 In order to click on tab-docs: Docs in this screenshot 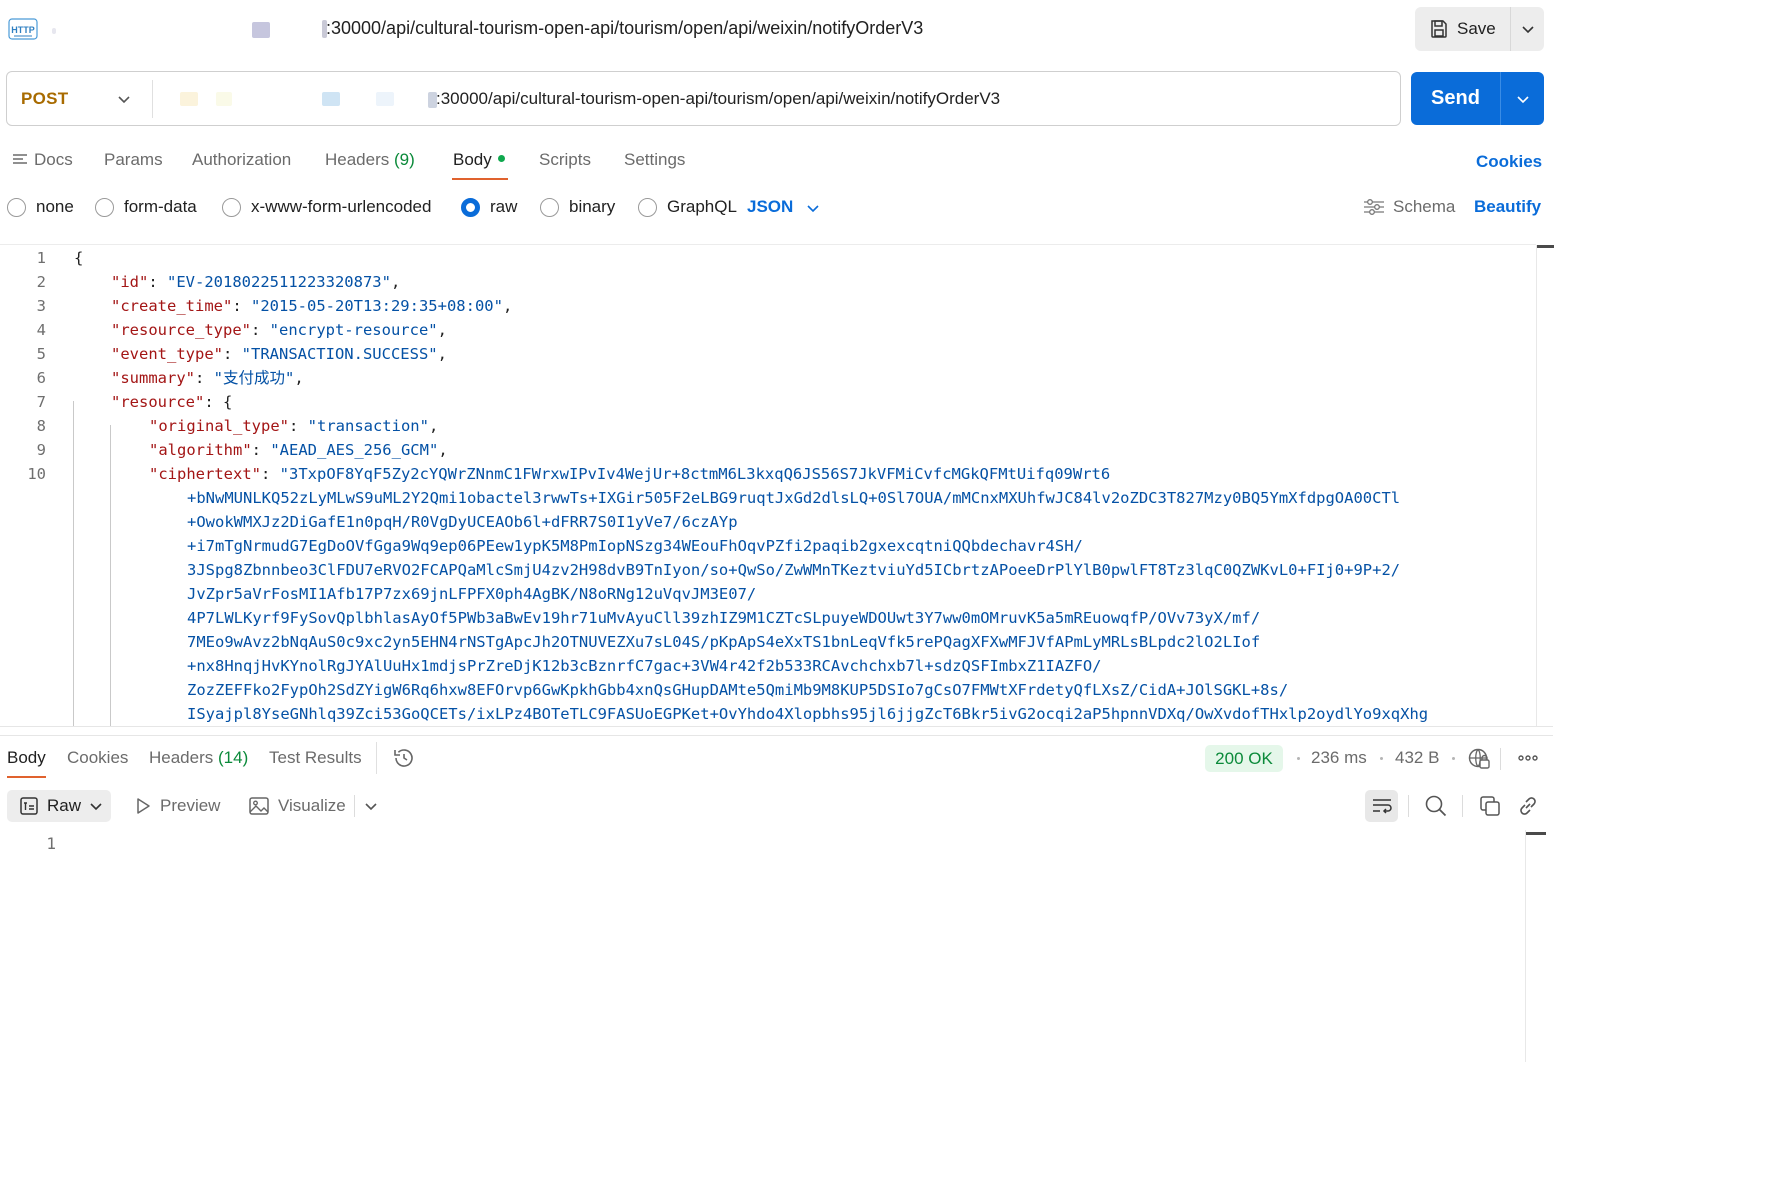, I will do `click(42, 160)`.